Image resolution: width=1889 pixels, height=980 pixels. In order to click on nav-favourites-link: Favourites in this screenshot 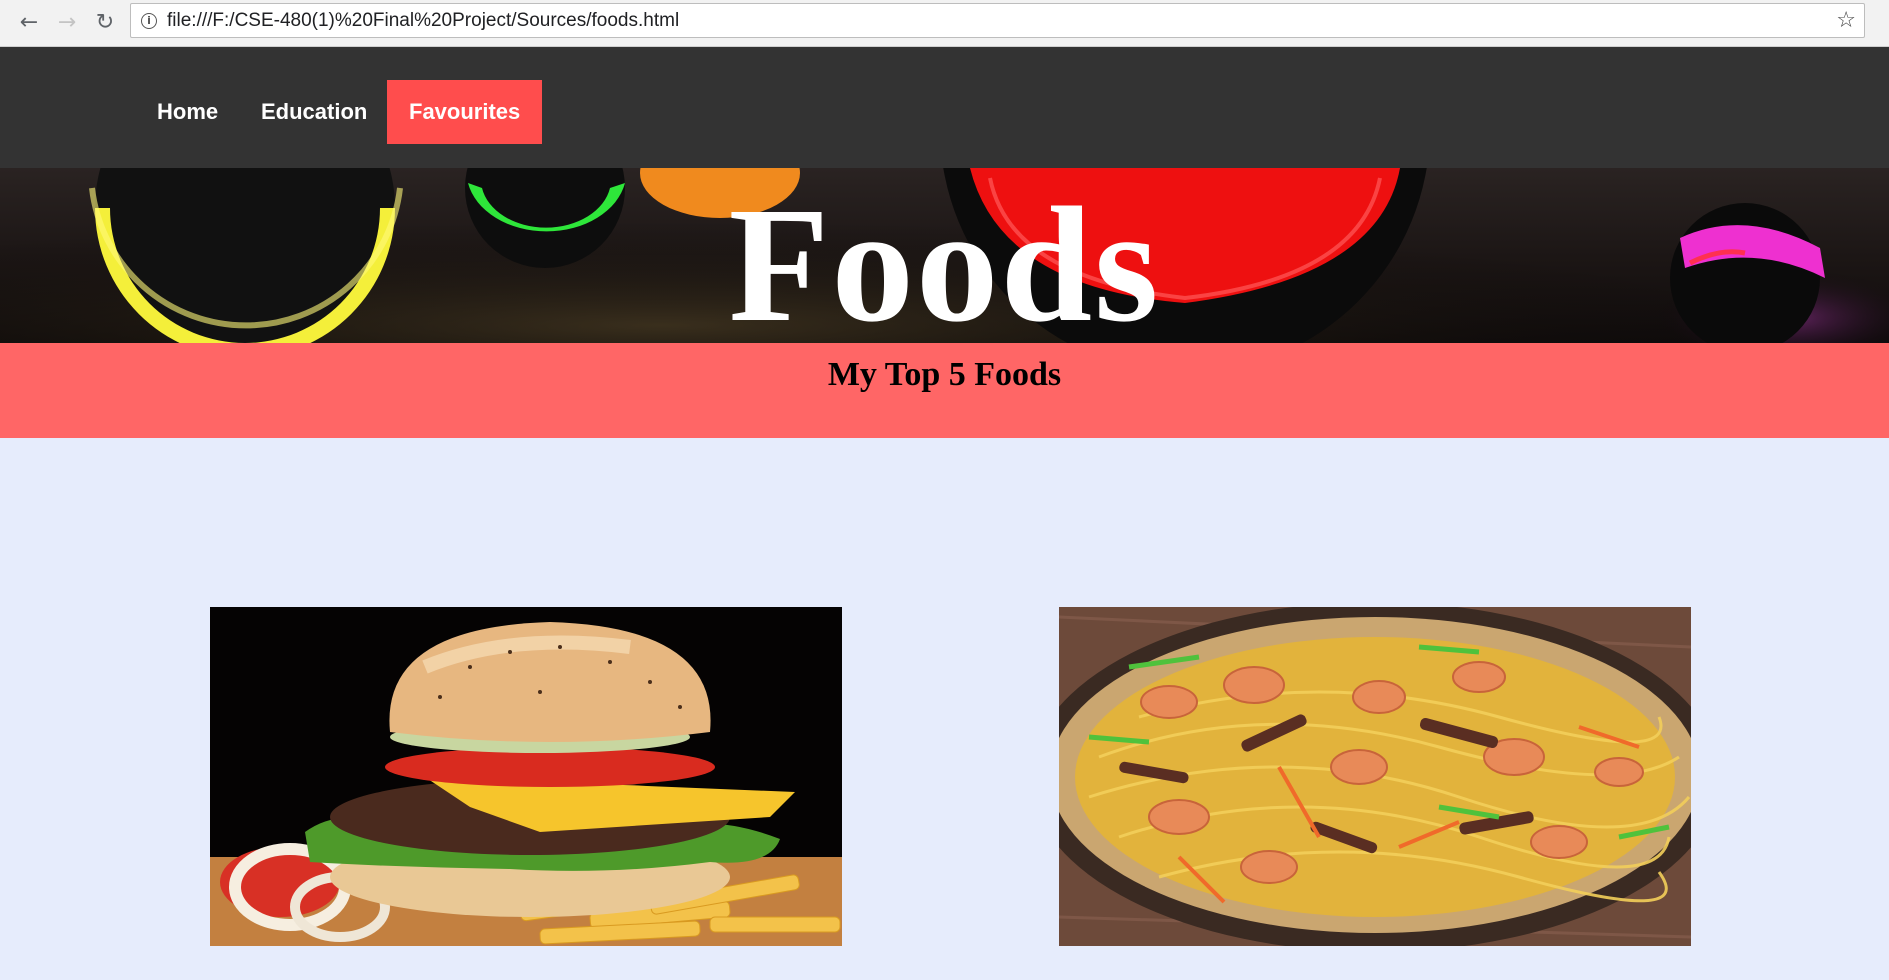, I will do `click(465, 112)`.